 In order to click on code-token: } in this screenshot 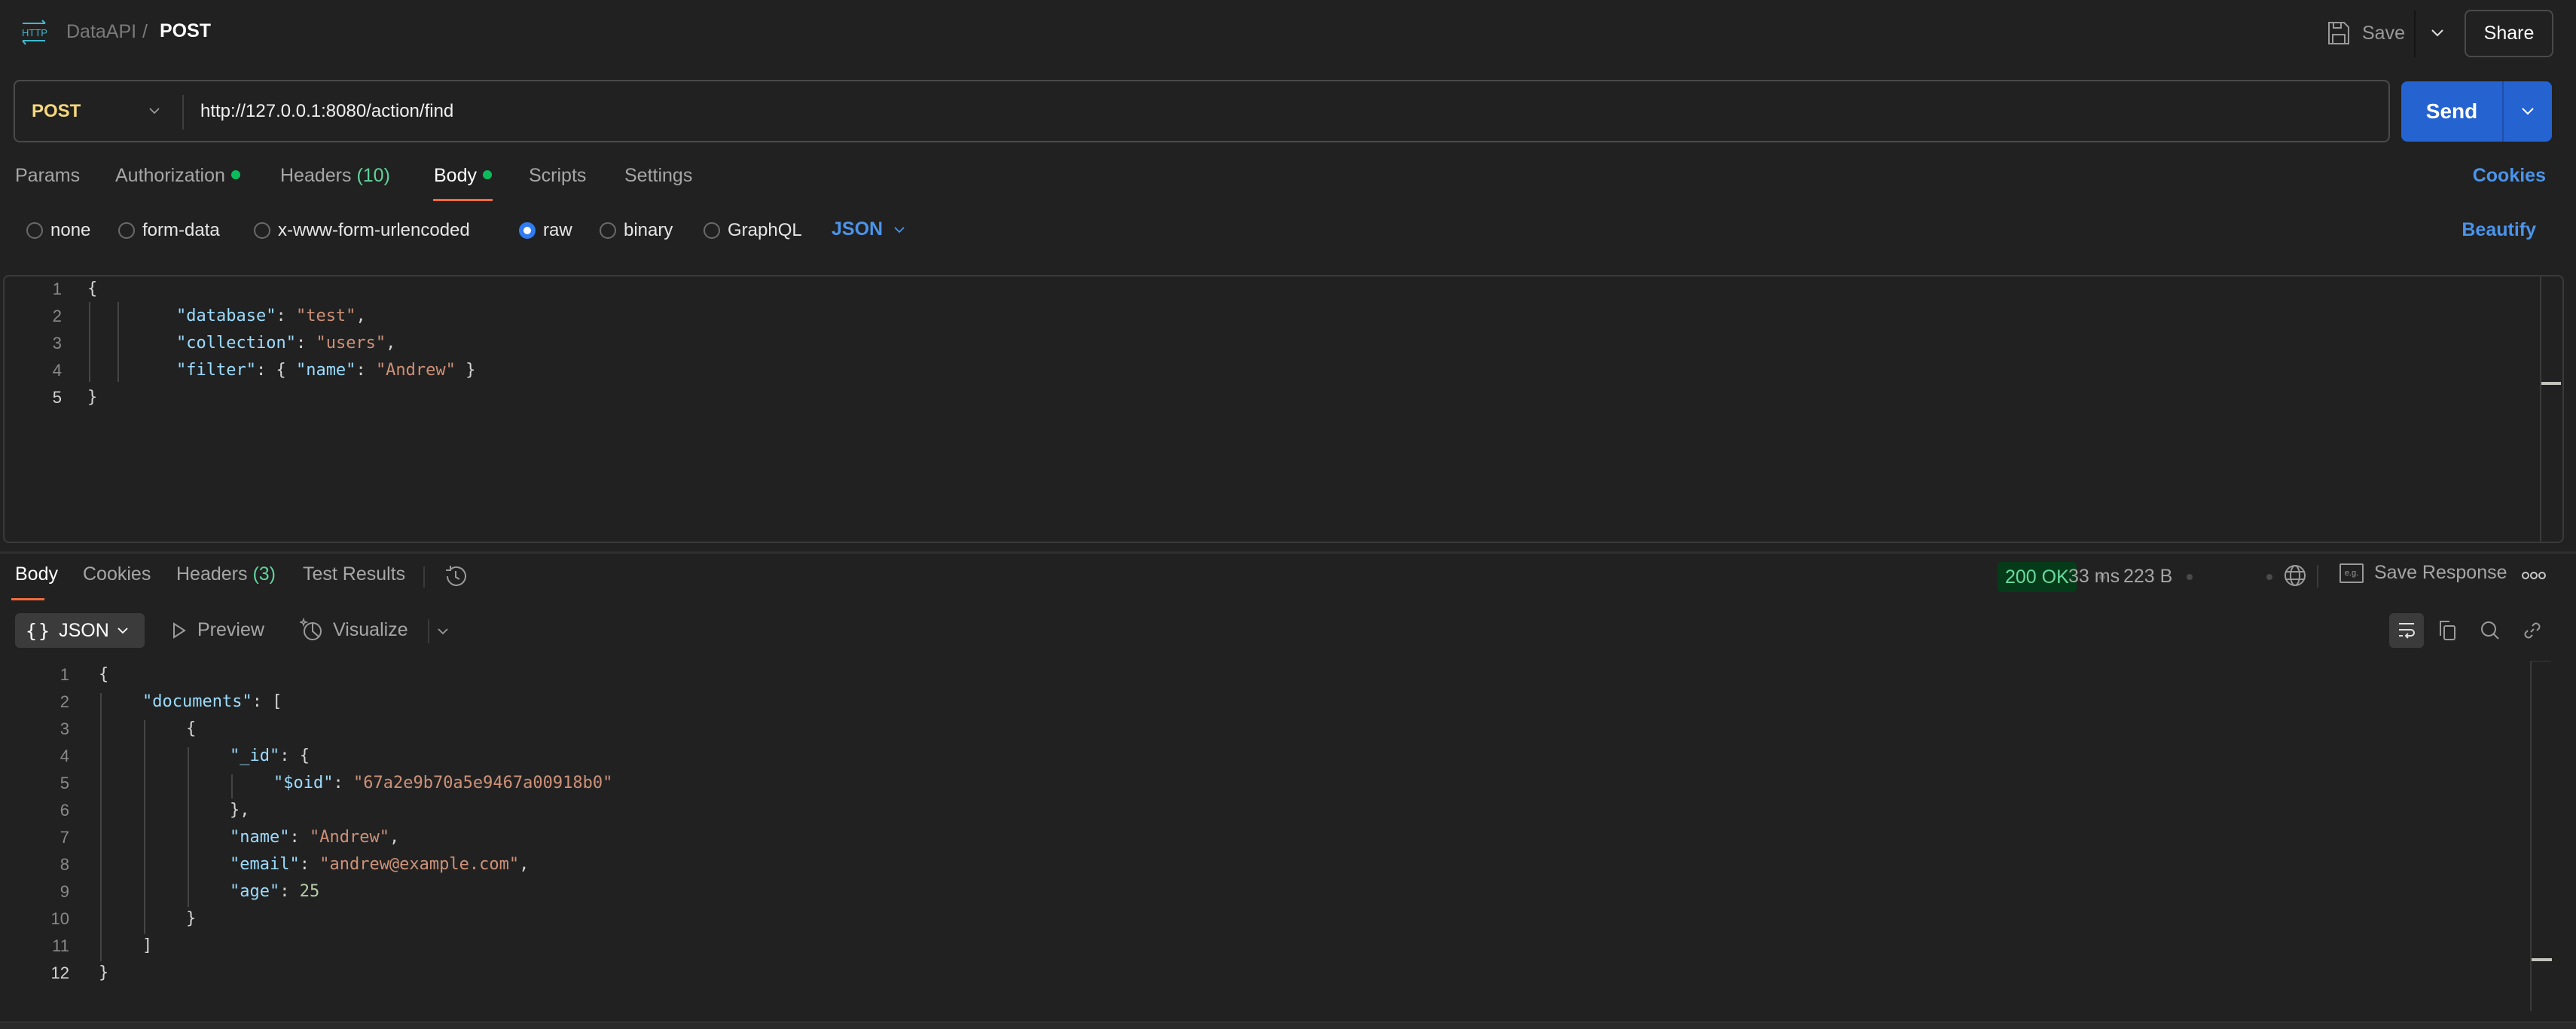, I will do `click(192, 918)`.